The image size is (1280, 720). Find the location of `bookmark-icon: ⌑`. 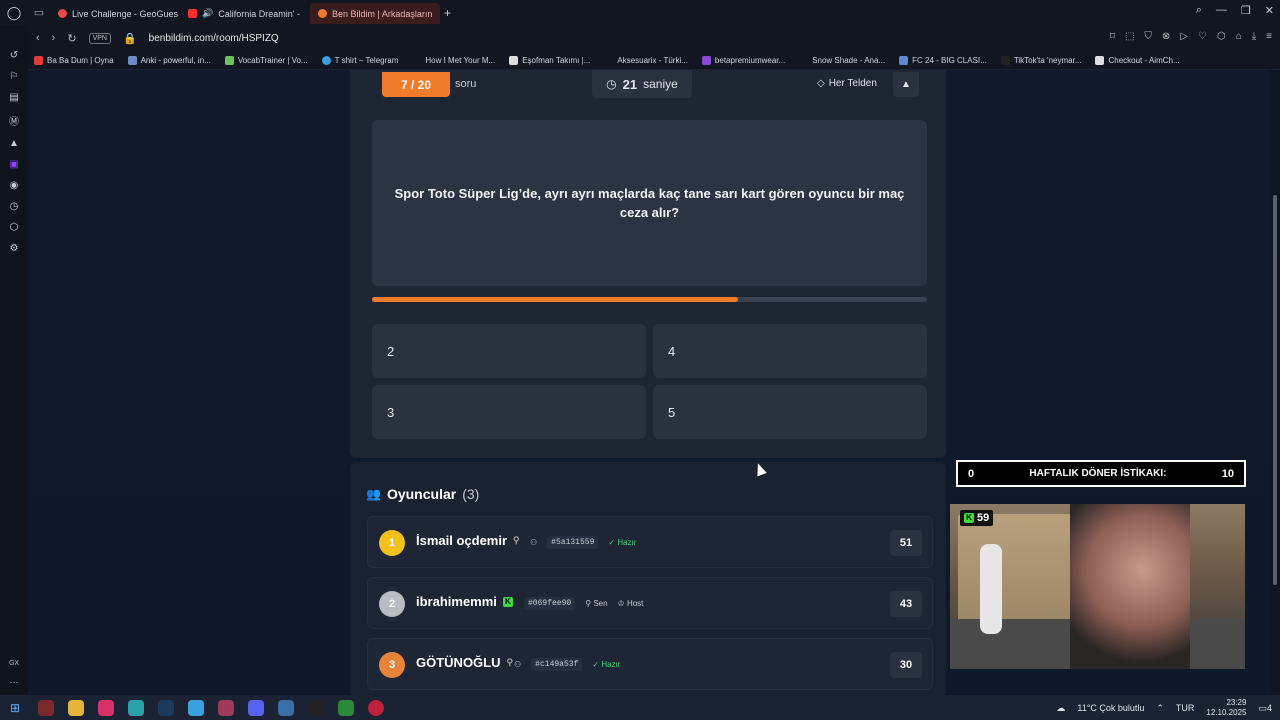

bookmark-icon: ⌑ is located at coordinates (1112, 36).